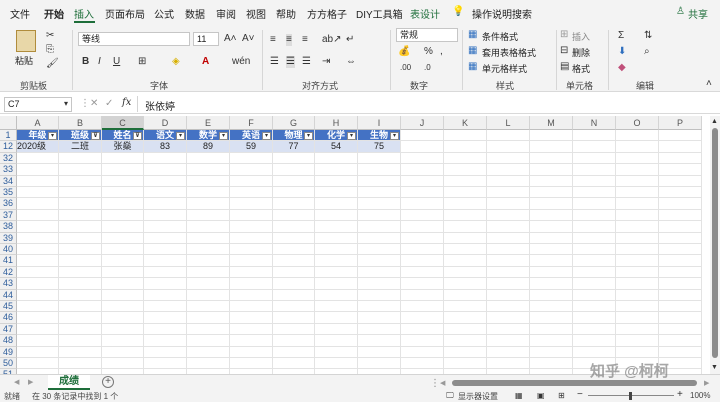 This screenshot has height=402, width=720. I want to click on font-color-icon: A, so click(205, 62).